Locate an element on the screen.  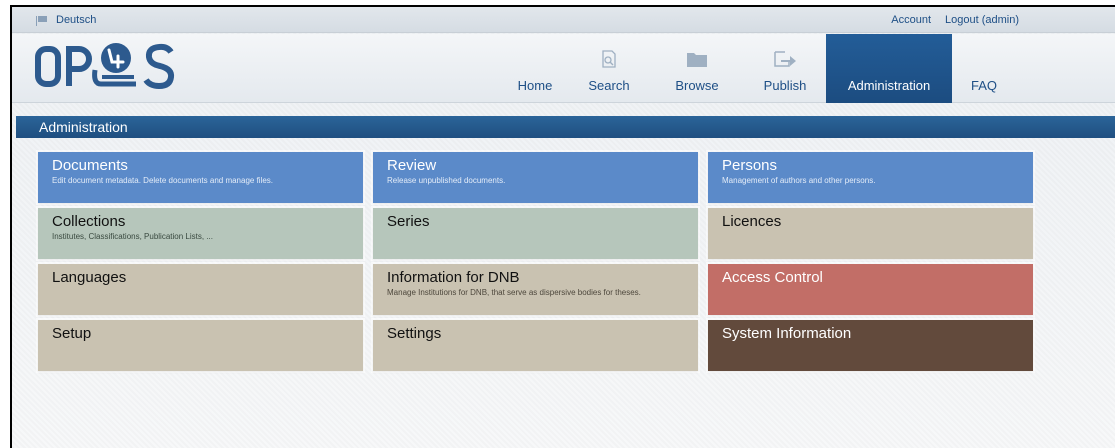
top-utility-bar: Deutsch Account Logout (admin) is located at coordinates (563, 20).